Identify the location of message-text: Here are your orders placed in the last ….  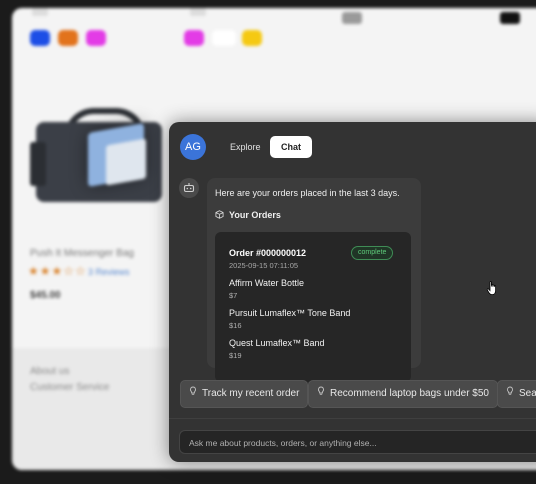
(307, 193).